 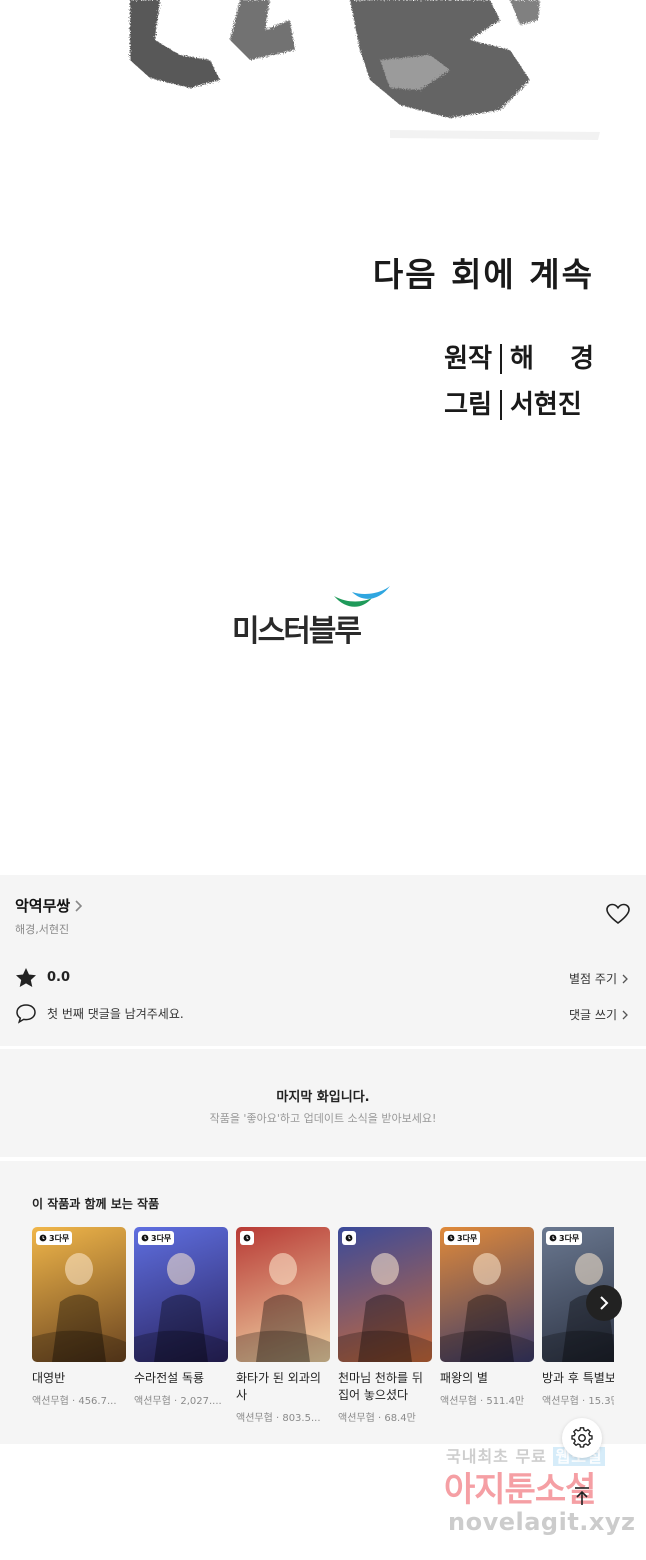 I want to click on series-authors: 해경,서현진, so click(x=42, y=929).